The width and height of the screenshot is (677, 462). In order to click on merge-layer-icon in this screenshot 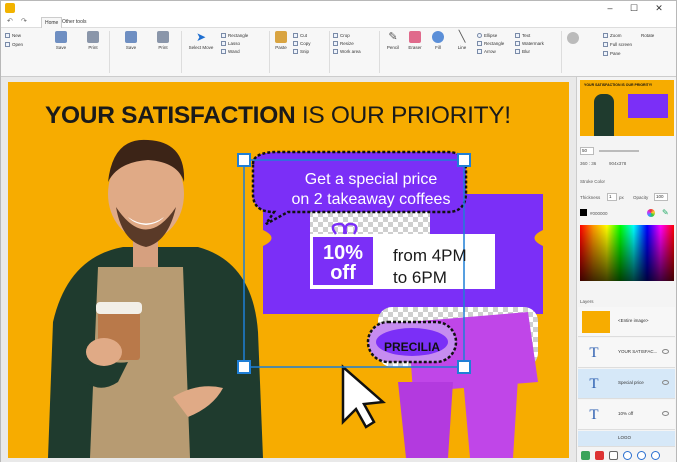, I will do `click(655, 455)`.